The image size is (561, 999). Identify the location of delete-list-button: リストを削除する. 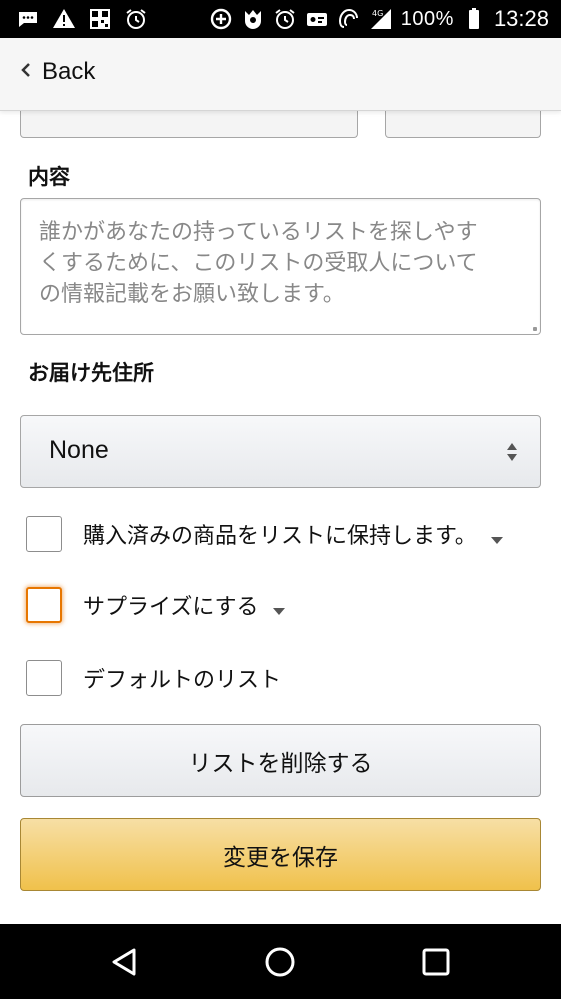
(280, 760).